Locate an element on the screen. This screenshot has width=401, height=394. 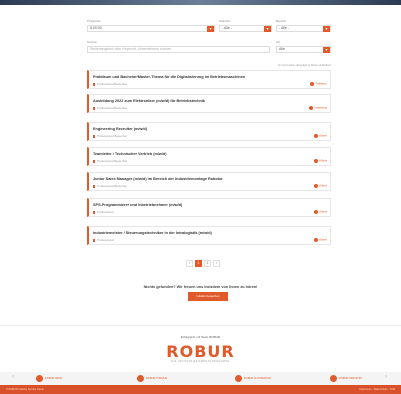
position-select: 8.00.00 ▾ is located at coordinates (151, 28).